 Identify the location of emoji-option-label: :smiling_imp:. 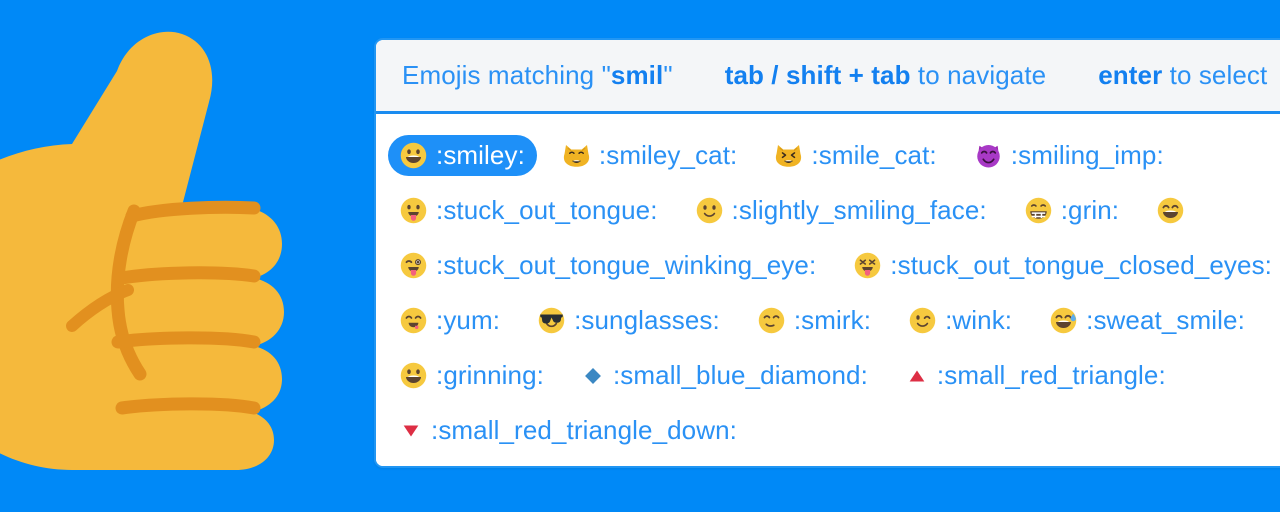
(1087, 155).